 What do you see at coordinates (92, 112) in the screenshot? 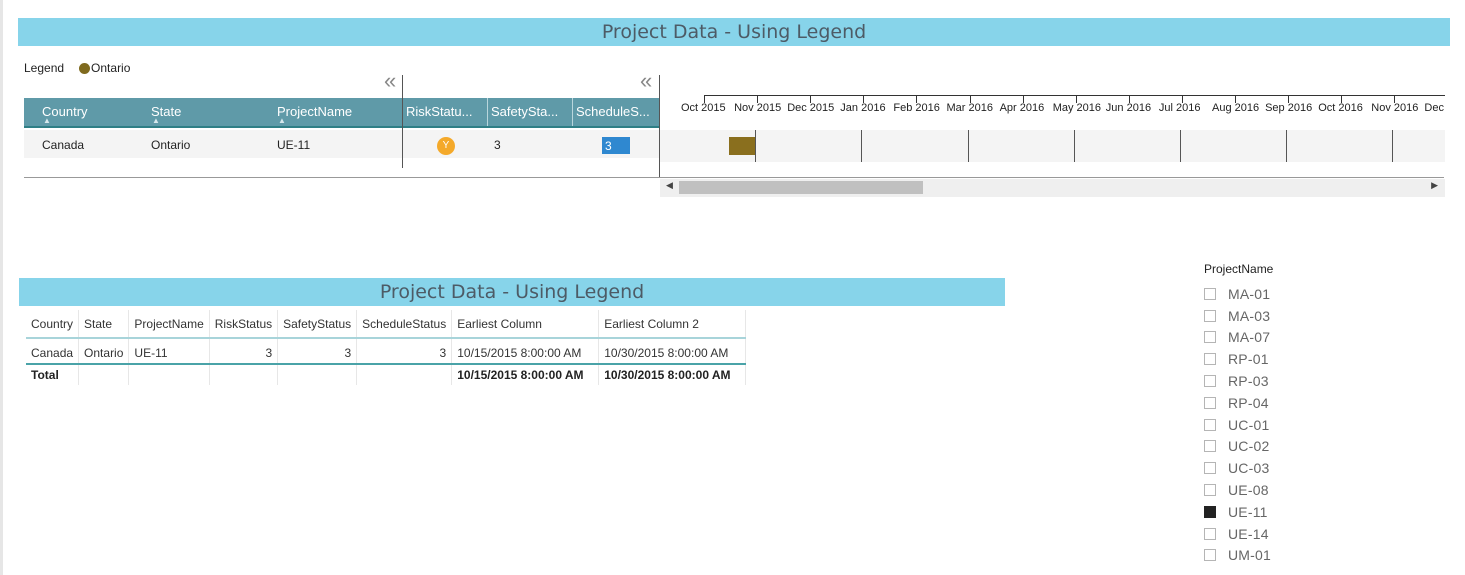
I see `header-country: Country` at bounding box center [92, 112].